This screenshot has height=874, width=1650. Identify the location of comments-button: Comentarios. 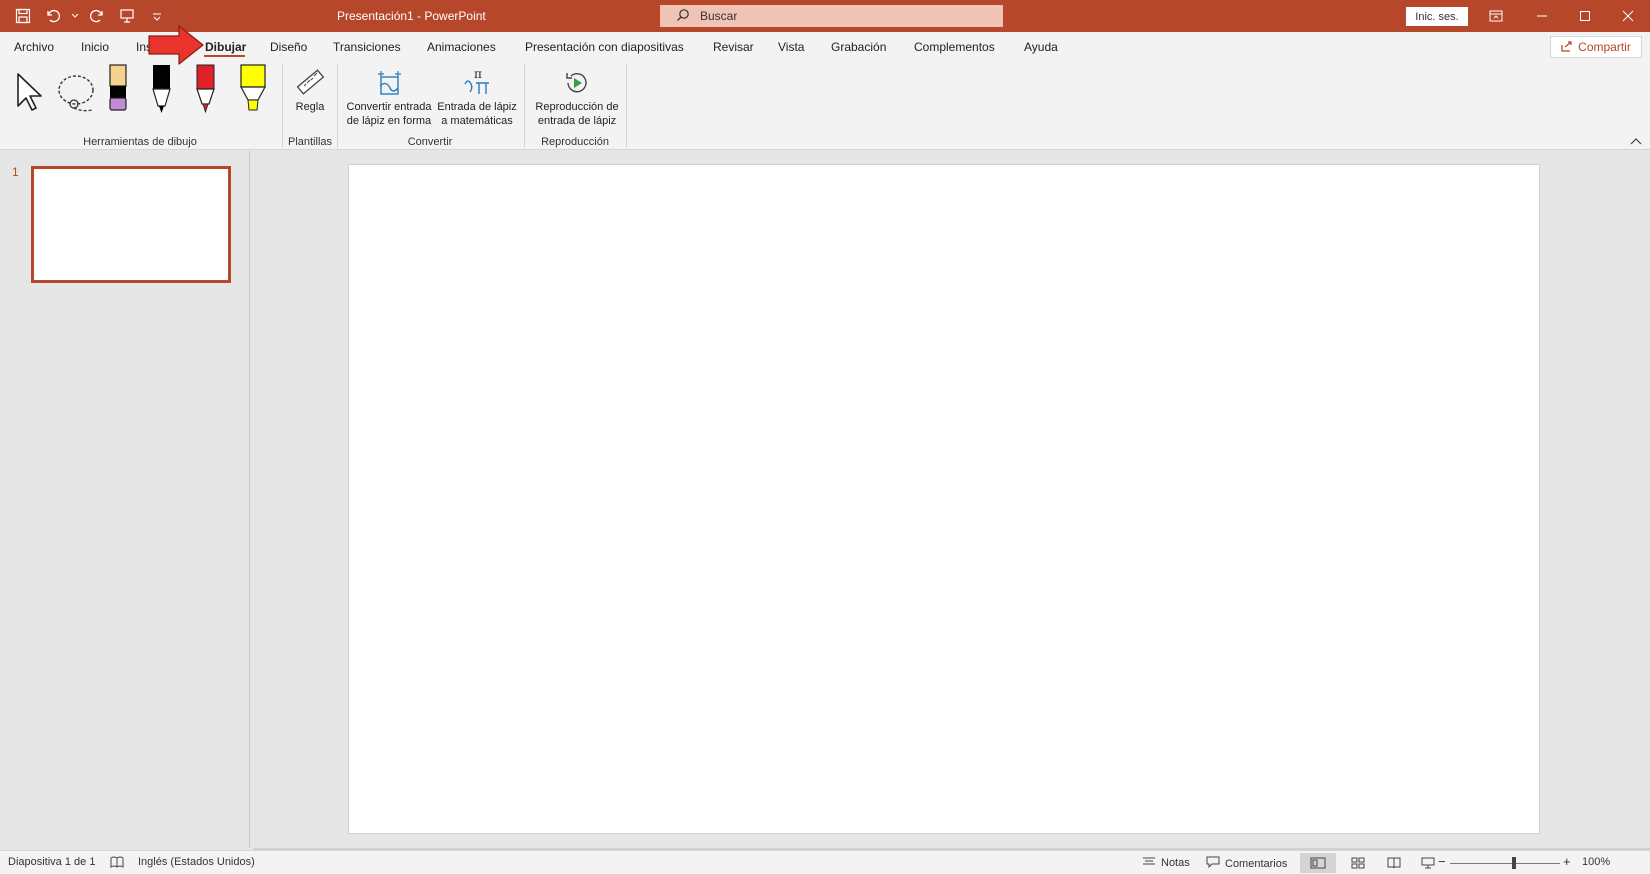
(1246, 863).